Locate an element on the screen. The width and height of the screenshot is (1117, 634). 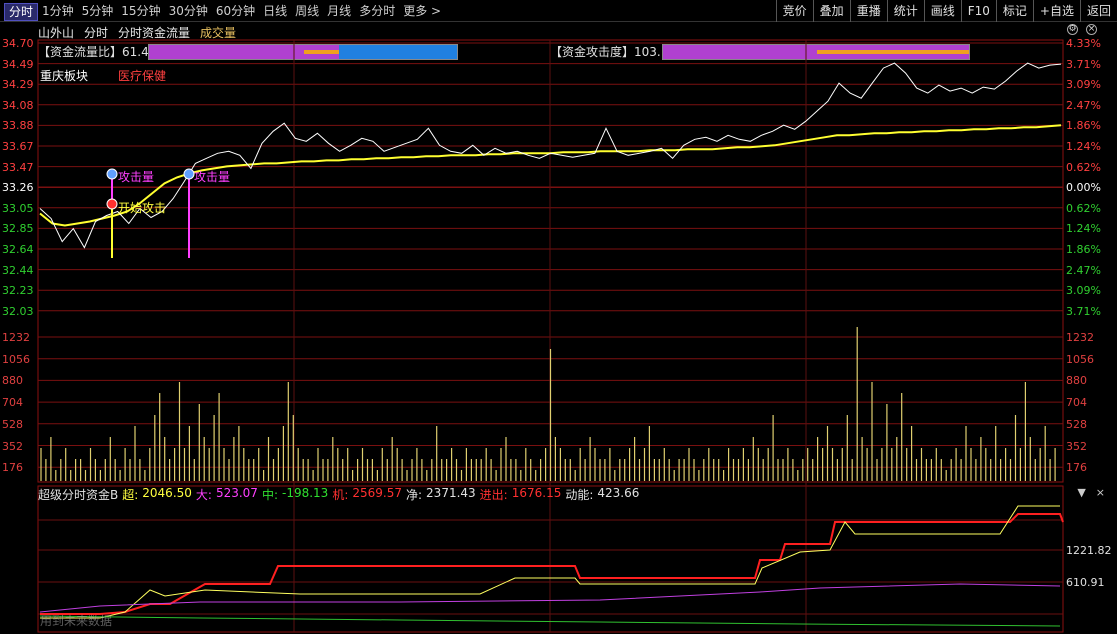
sub-close-icon: × is located at coordinates (1100, 492).